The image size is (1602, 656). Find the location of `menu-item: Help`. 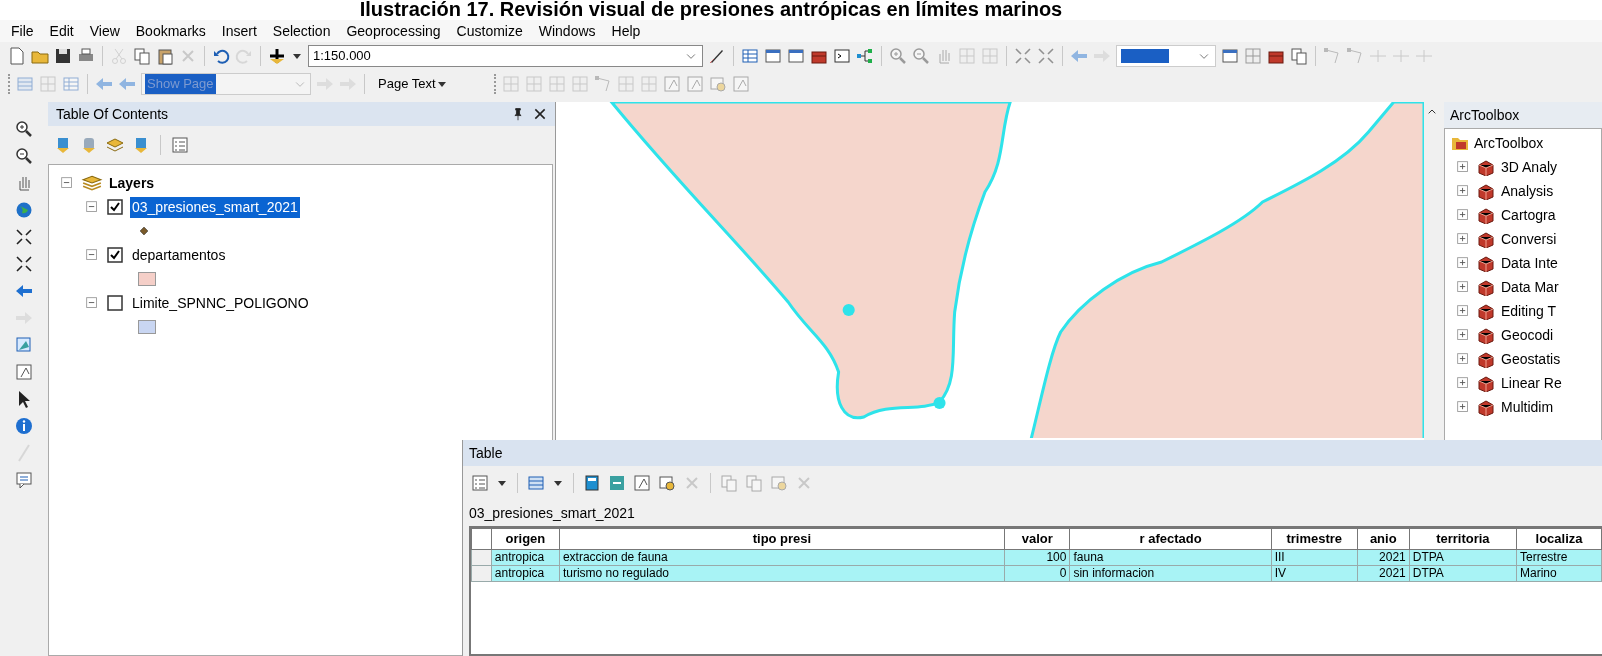

menu-item: Help is located at coordinates (626, 31).